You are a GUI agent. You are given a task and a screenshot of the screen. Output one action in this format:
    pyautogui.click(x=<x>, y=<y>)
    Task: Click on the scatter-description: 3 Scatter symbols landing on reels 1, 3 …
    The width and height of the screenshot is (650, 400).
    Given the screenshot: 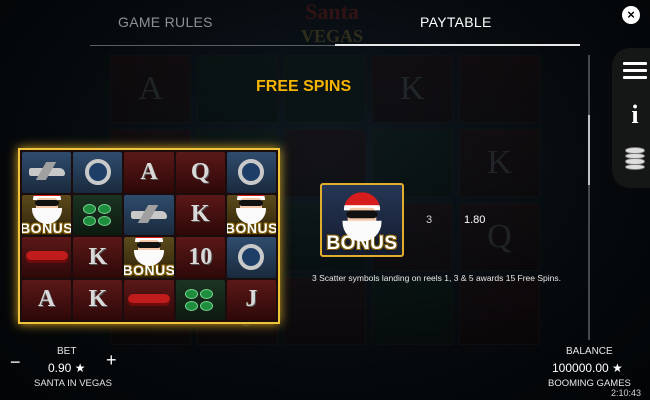 What is the action you would take?
    pyautogui.click(x=436, y=278)
    